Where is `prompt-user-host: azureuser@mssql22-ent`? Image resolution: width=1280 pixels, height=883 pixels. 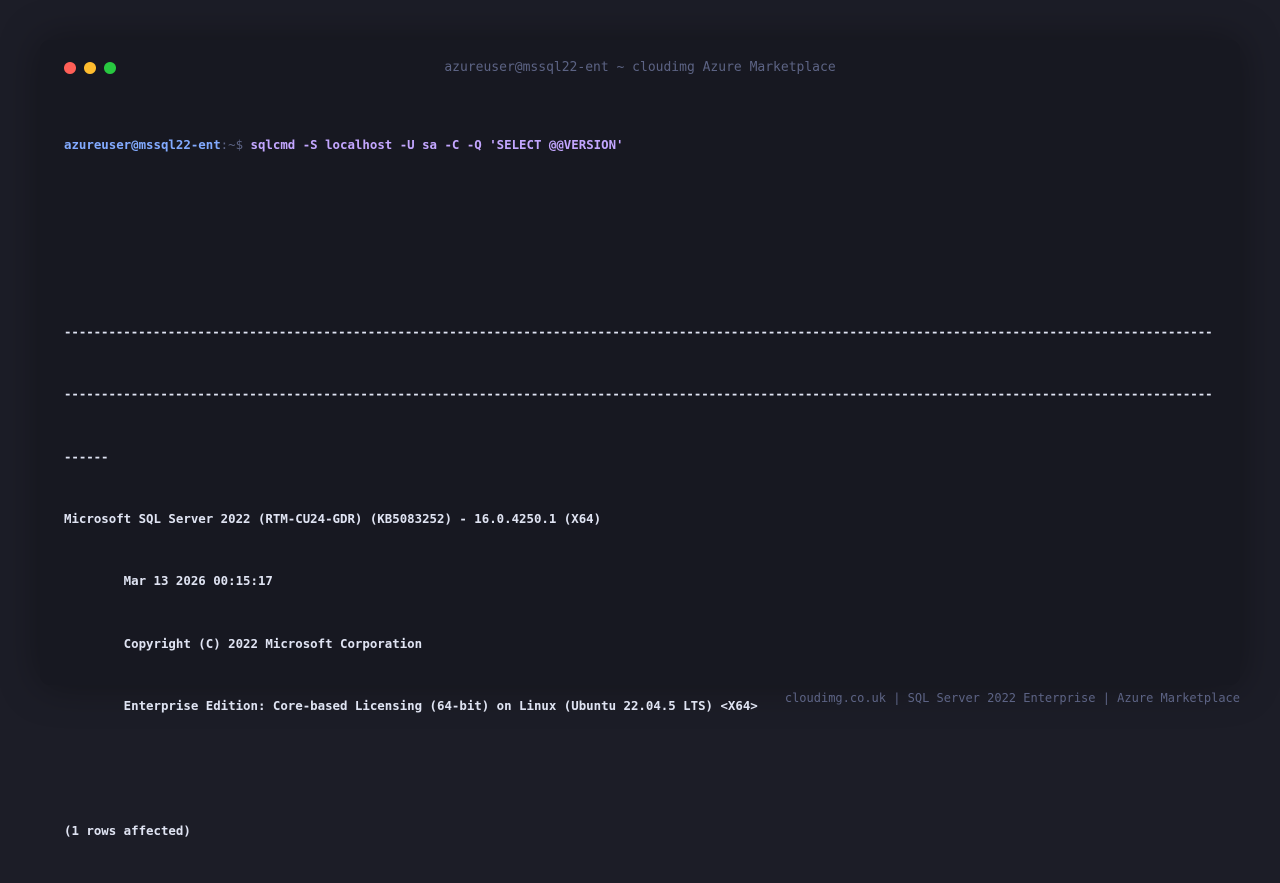
prompt-user-host: azureuser@mssql22-ent is located at coordinates (142, 144).